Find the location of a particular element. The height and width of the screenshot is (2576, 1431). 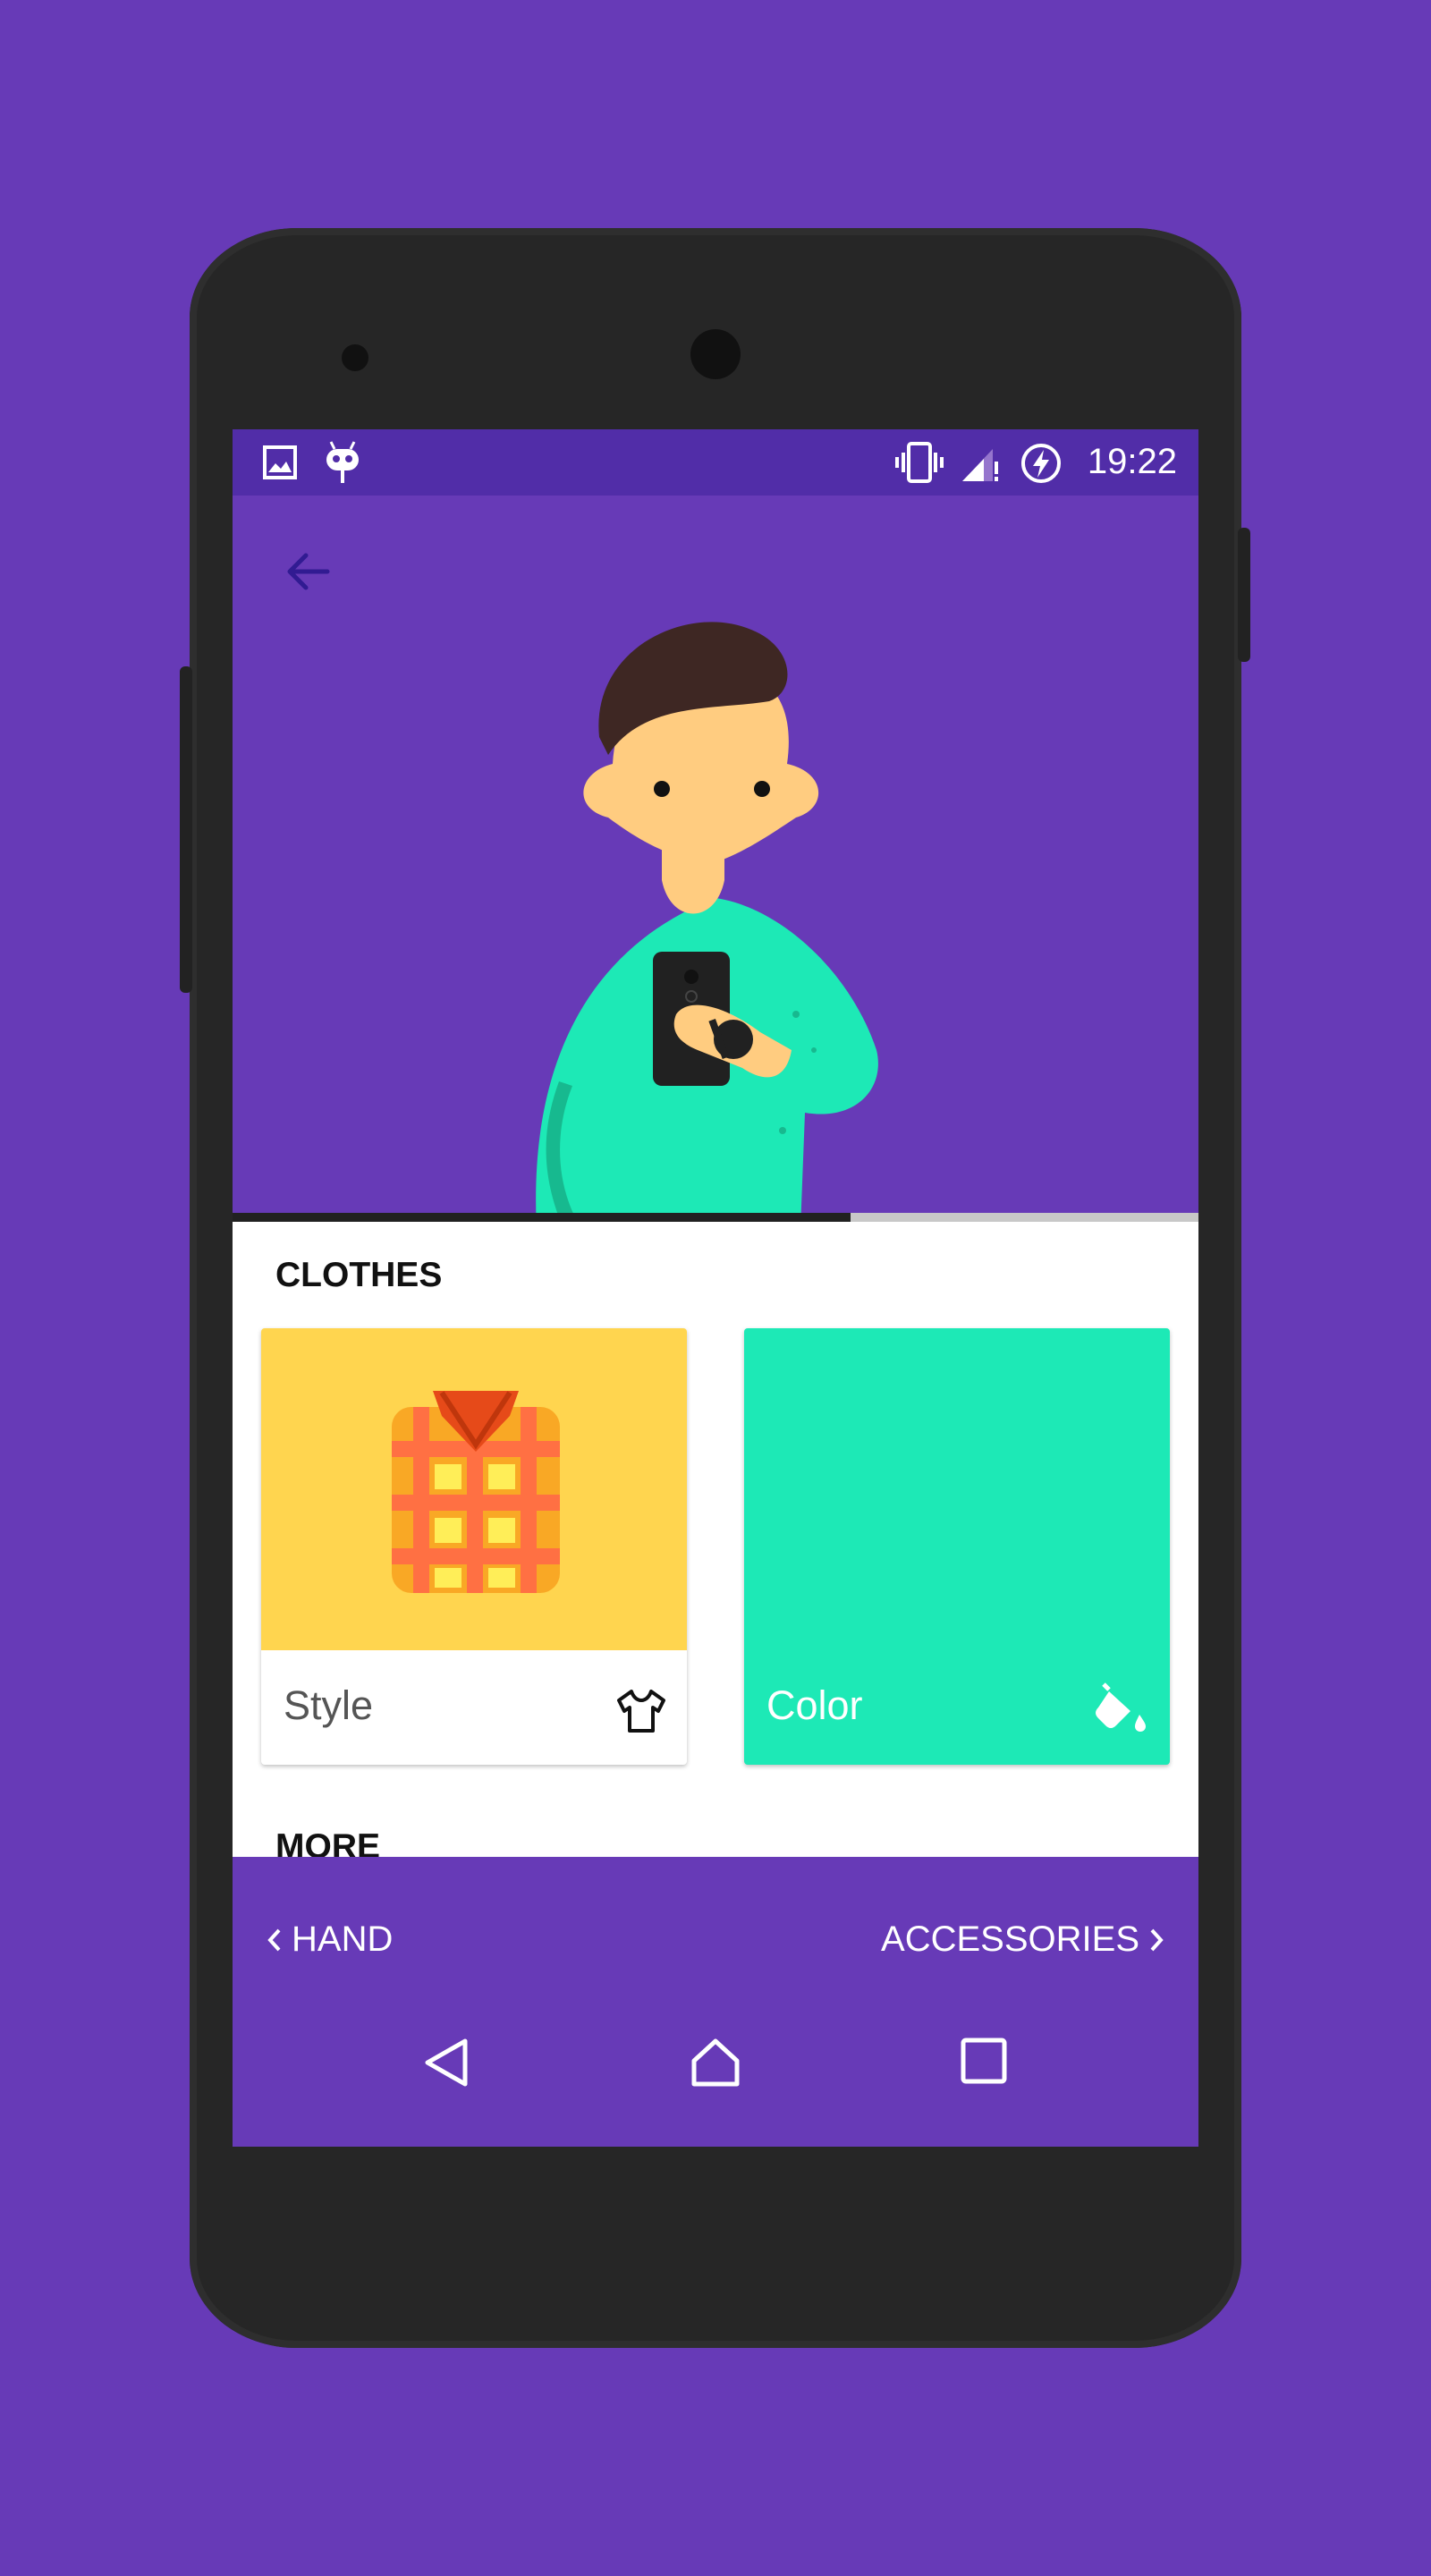

style-card-image is located at coordinates (474, 1489).